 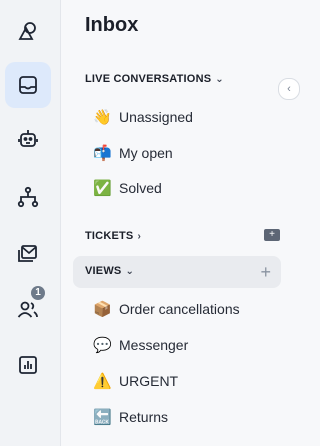 What do you see at coordinates (156, 117) in the screenshot?
I see `item-label: Unassigned` at bounding box center [156, 117].